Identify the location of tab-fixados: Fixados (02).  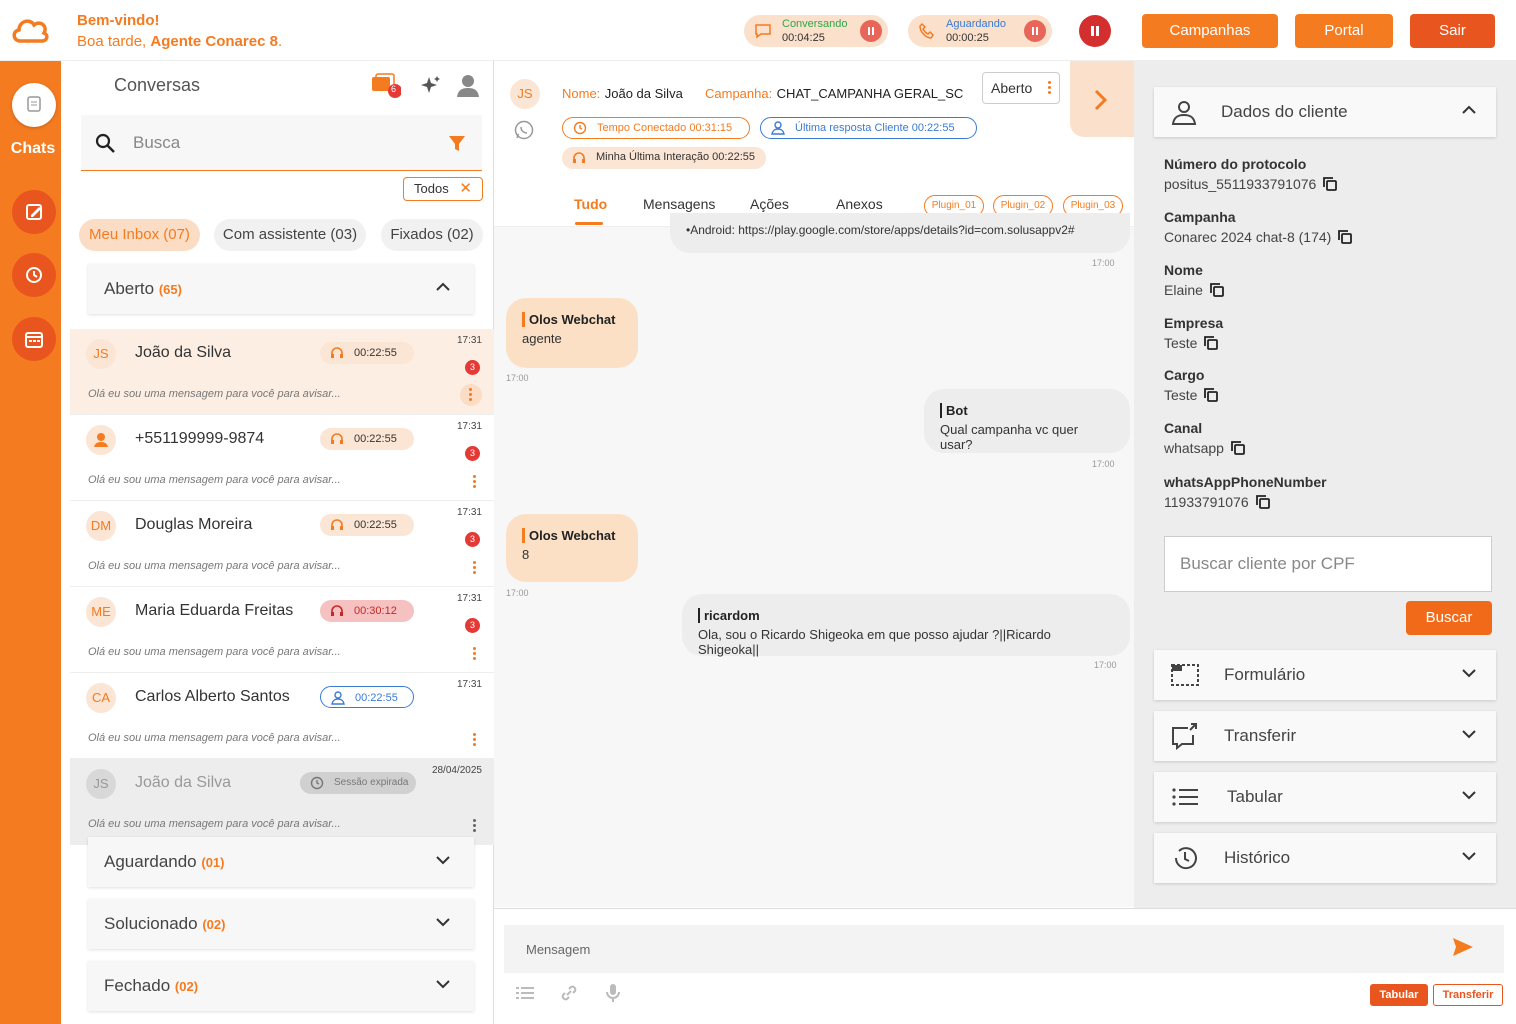
(432, 235).